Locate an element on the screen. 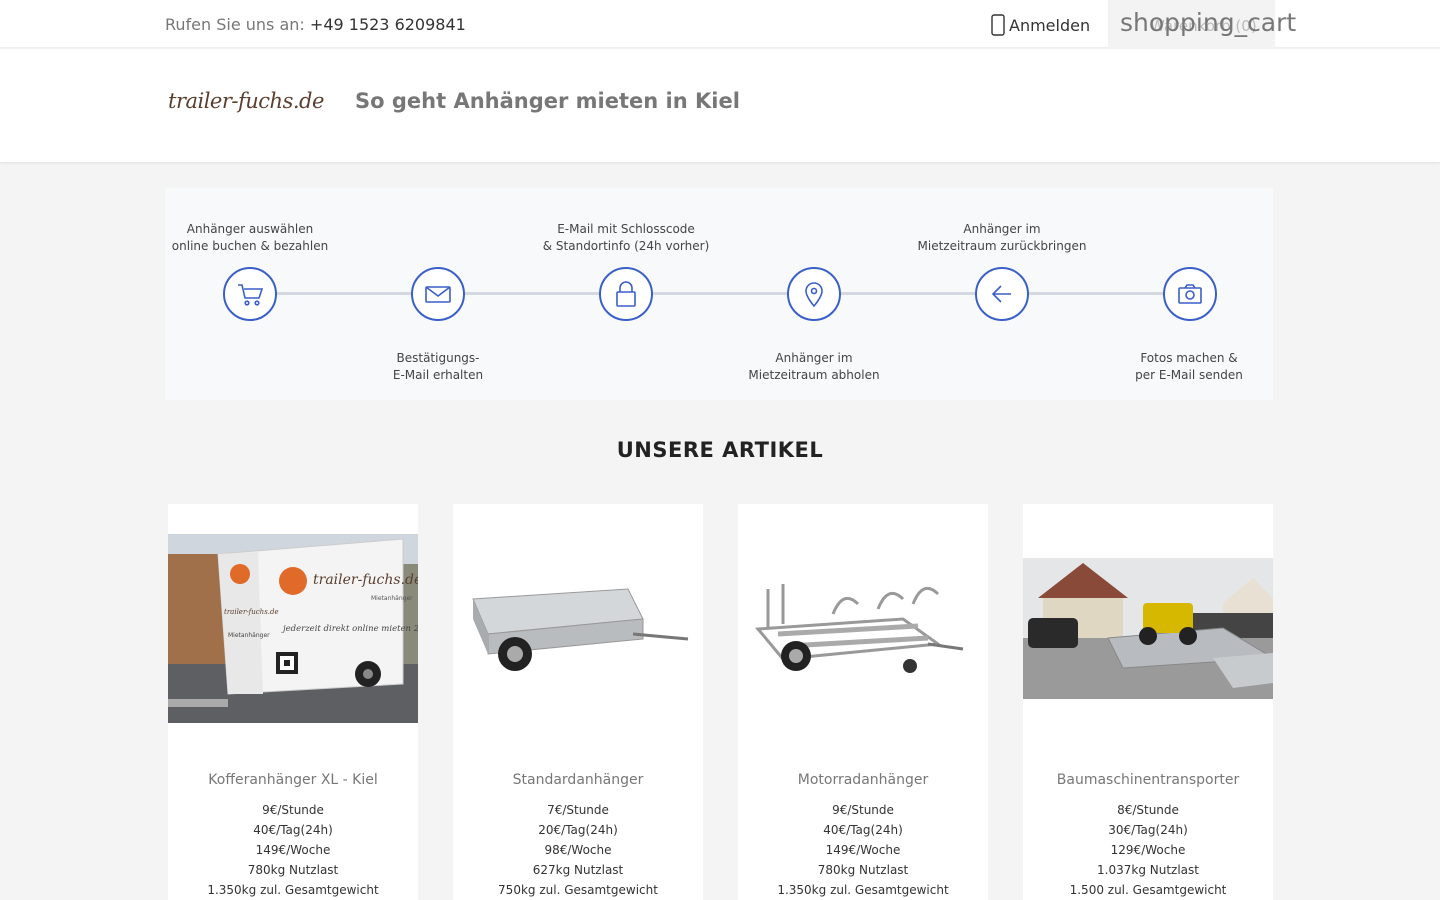 This screenshot has width=1440, height=900. cart-icon is located at coordinates (251, 295).